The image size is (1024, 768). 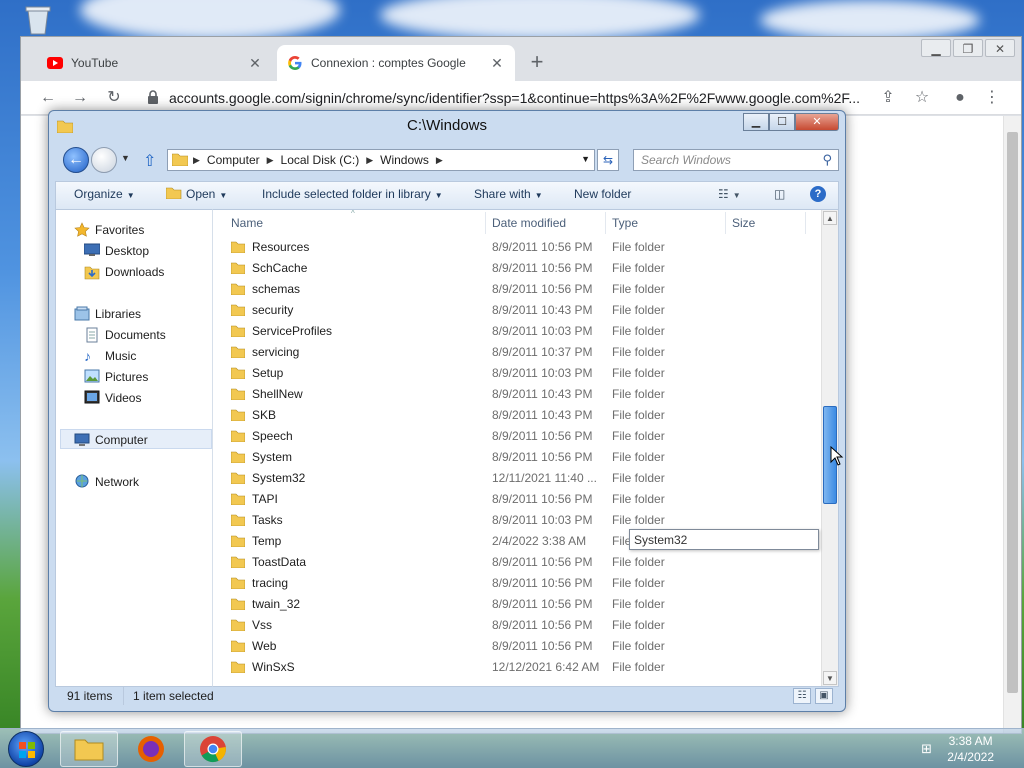 What do you see at coordinates (585, 159) in the screenshot?
I see `chevron-down-icon: ▼` at bounding box center [585, 159].